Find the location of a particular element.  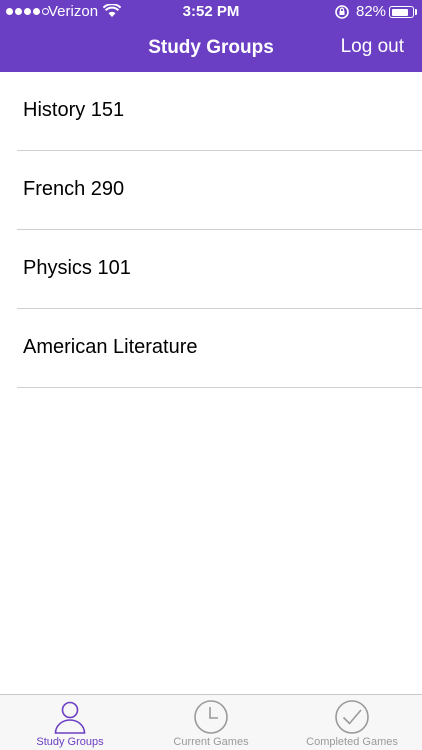

list-item-label: Physics 101 is located at coordinates (77, 268).